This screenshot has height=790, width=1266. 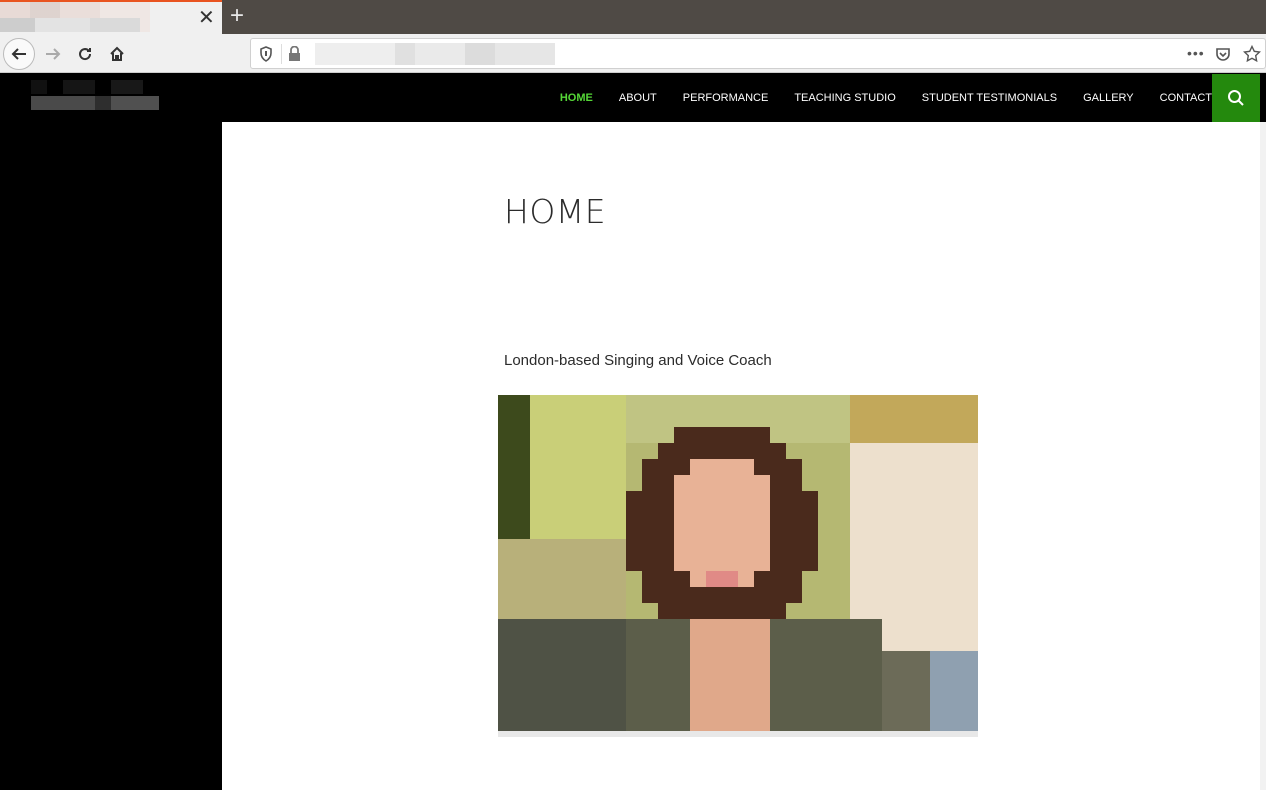 I want to click on scrollbar, so click(x=1263, y=456).